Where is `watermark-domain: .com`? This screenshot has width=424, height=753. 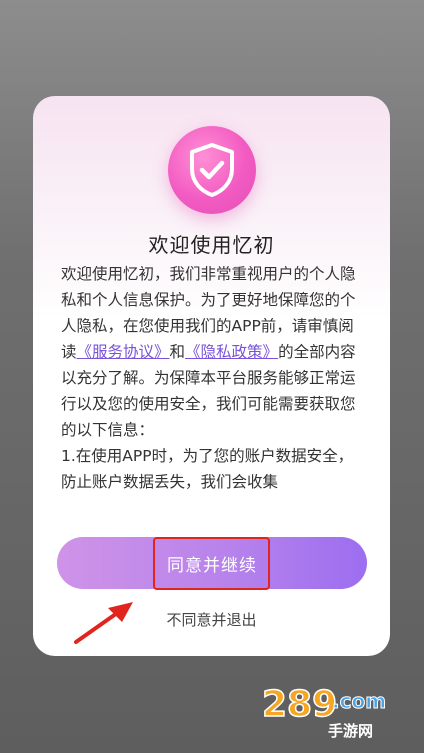
watermark-domain: .com is located at coordinates (359, 701).